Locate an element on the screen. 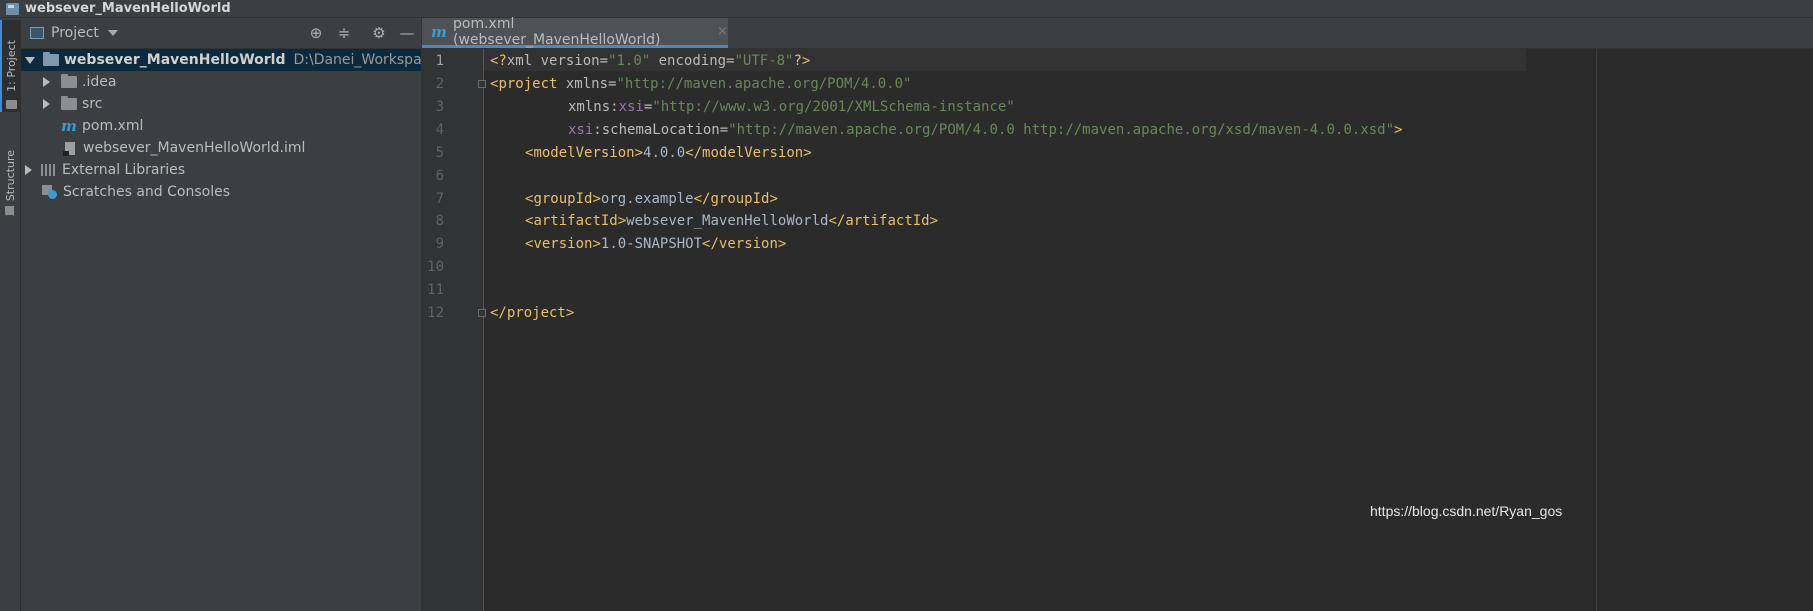 The height and width of the screenshot is (611, 1813). line-number: 10 is located at coordinates (435, 267).